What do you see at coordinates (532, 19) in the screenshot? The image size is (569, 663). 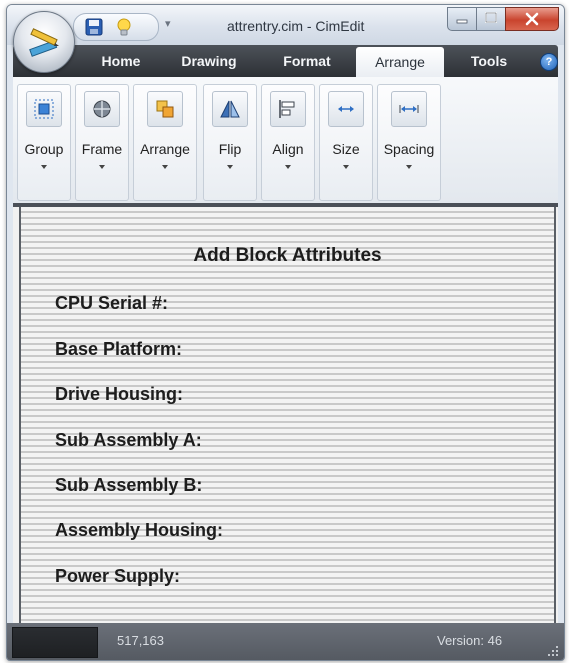 I see `close-button` at bounding box center [532, 19].